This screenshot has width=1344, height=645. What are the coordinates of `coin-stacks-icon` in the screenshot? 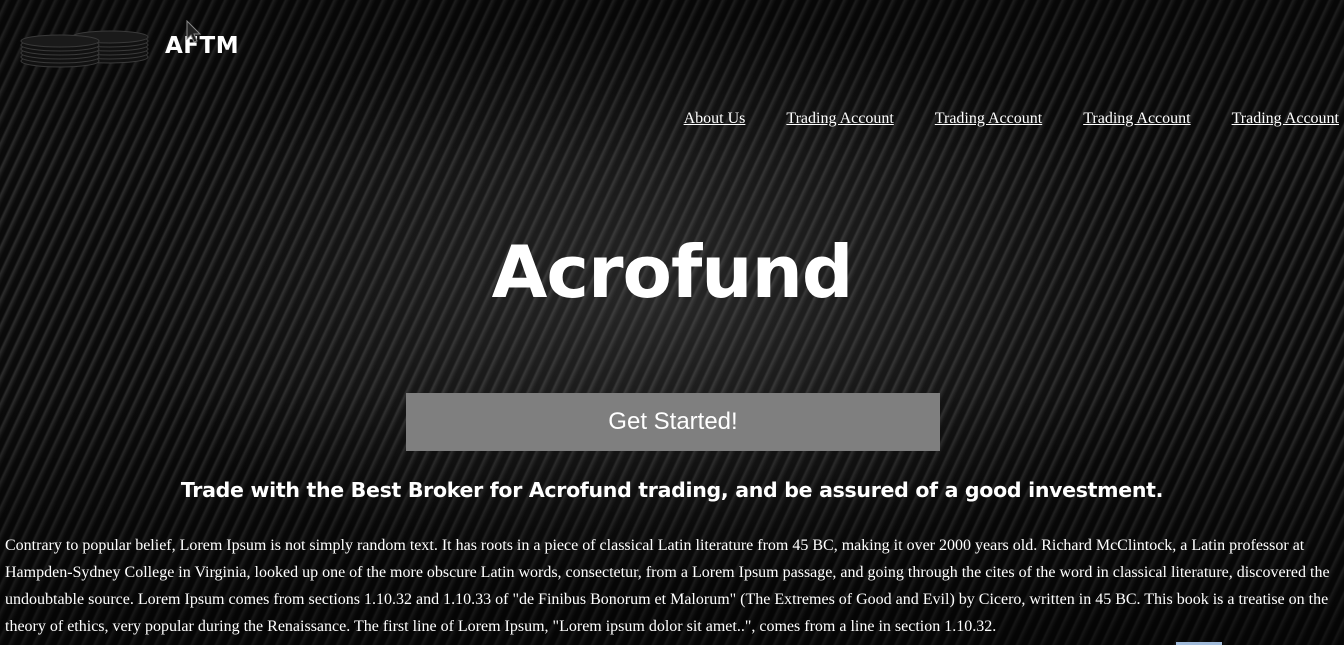 It's located at (86, 47).